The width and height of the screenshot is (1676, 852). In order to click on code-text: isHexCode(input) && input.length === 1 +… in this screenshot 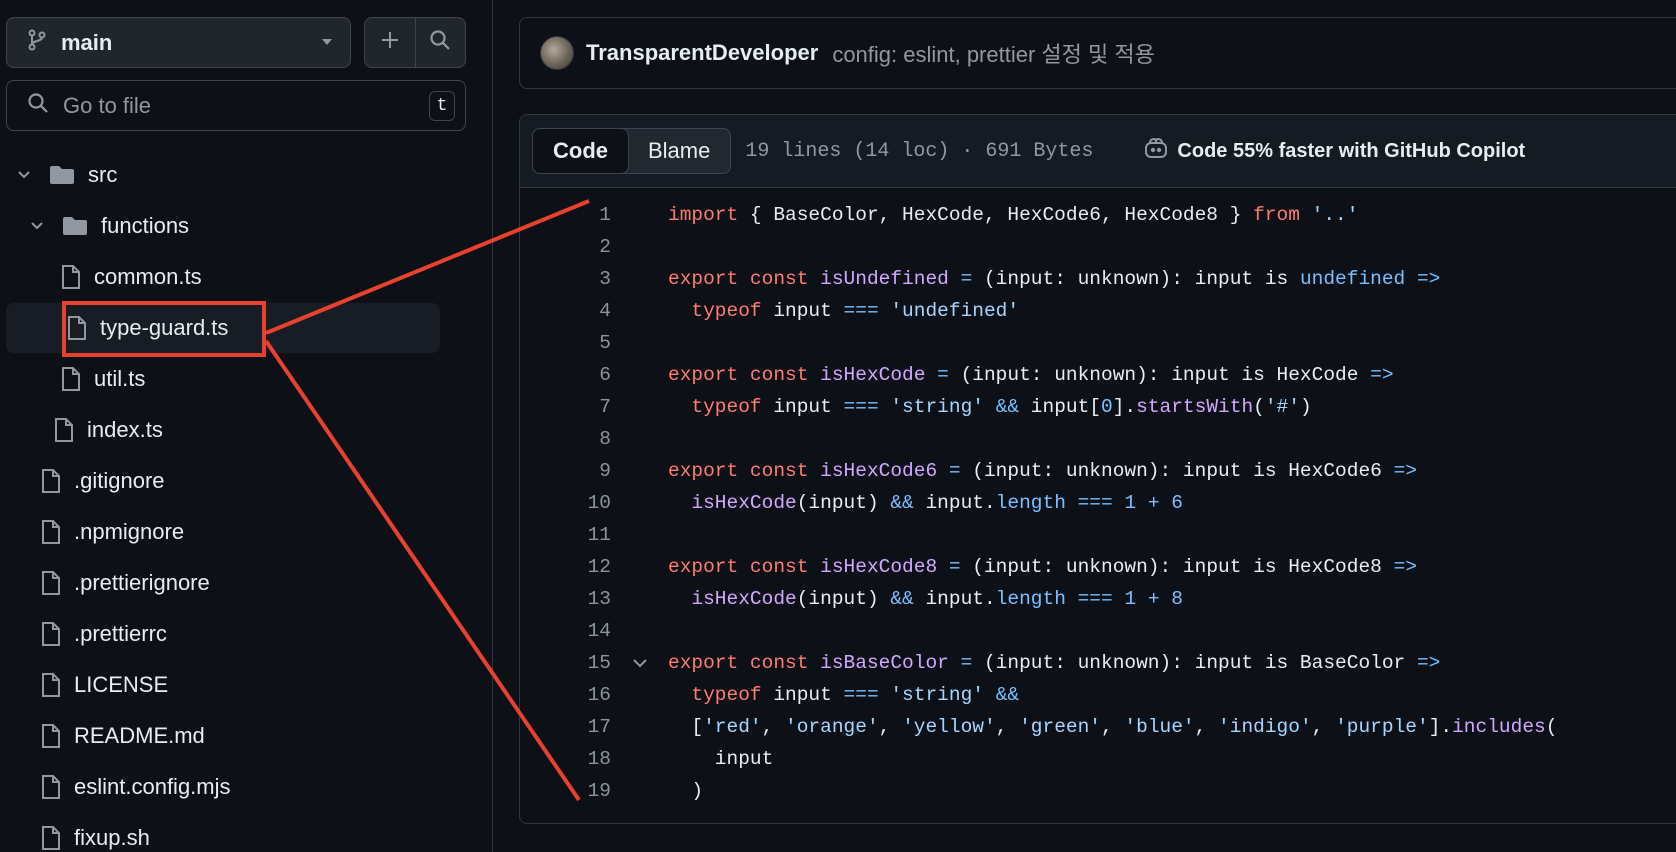, I will do `click(925, 599)`.